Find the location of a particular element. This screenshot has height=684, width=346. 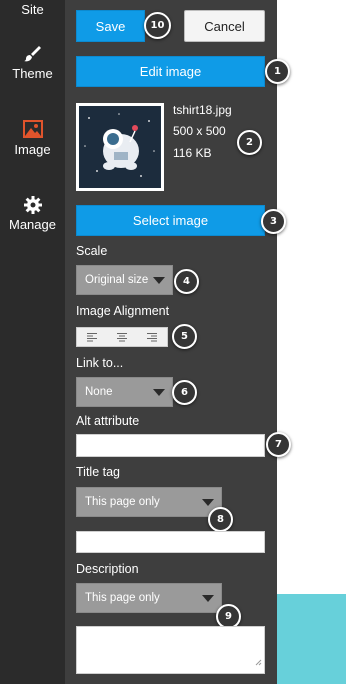

image-filesize: 116 KB is located at coordinates (192, 153).